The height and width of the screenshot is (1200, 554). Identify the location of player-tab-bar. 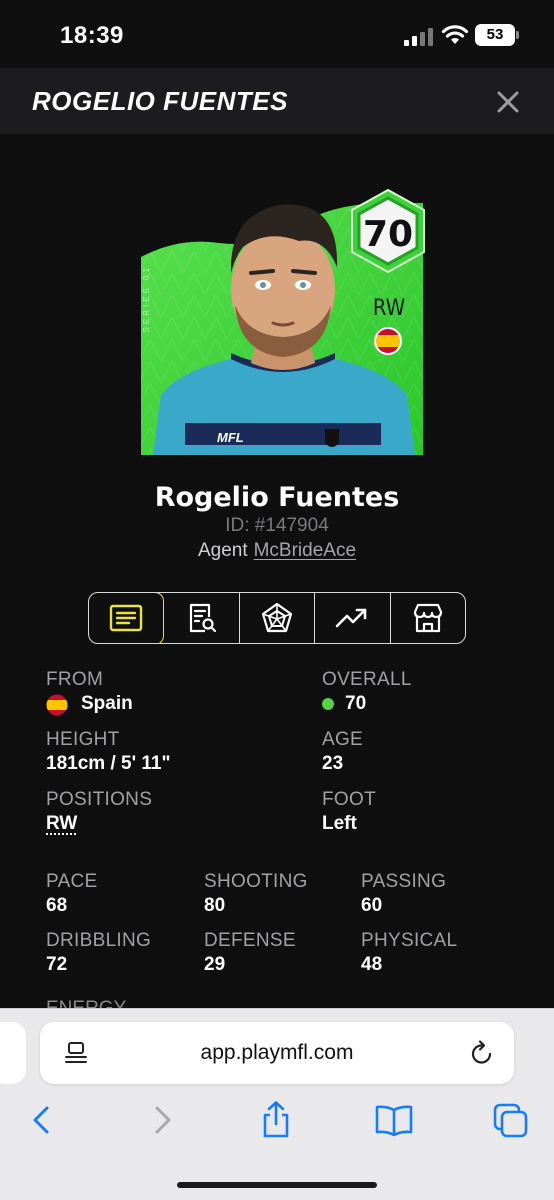
(277, 618).